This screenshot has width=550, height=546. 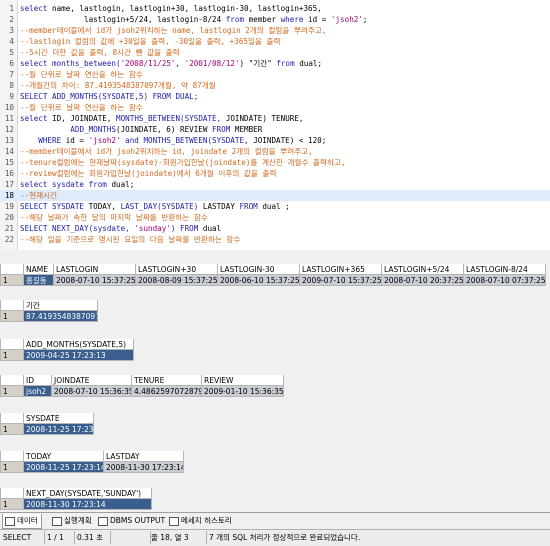 What do you see at coordinates (259, 269) in the screenshot?
I see `column-header: LASTLOGIN-30` at bounding box center [259, 269].